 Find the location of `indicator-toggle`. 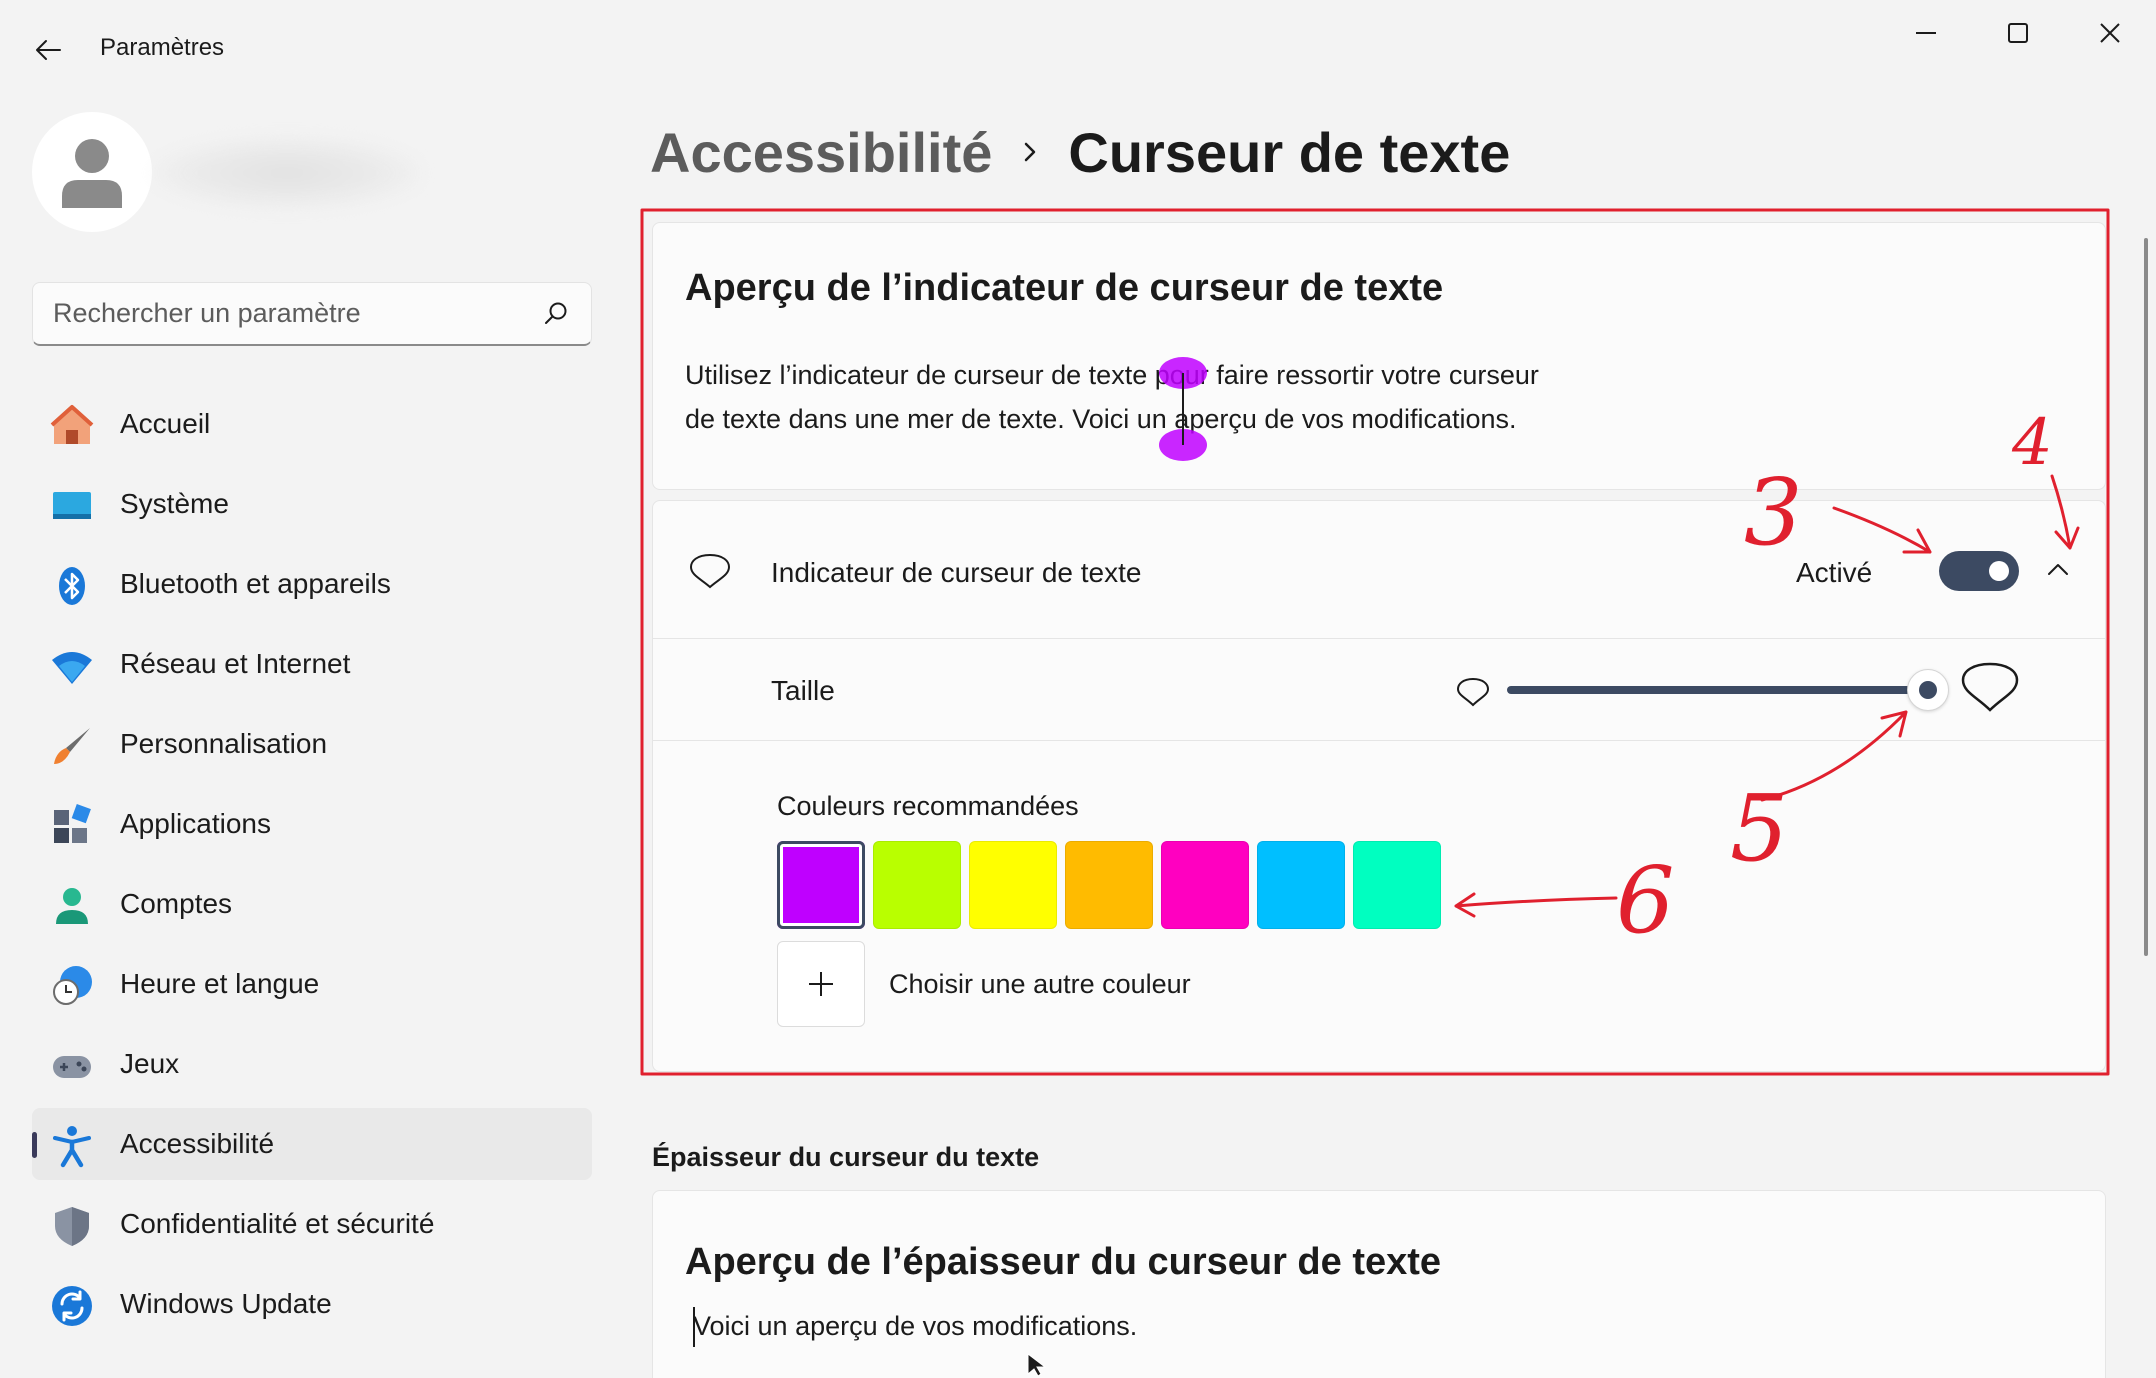

indicator-toggle is located at coordinates (1979, 571).